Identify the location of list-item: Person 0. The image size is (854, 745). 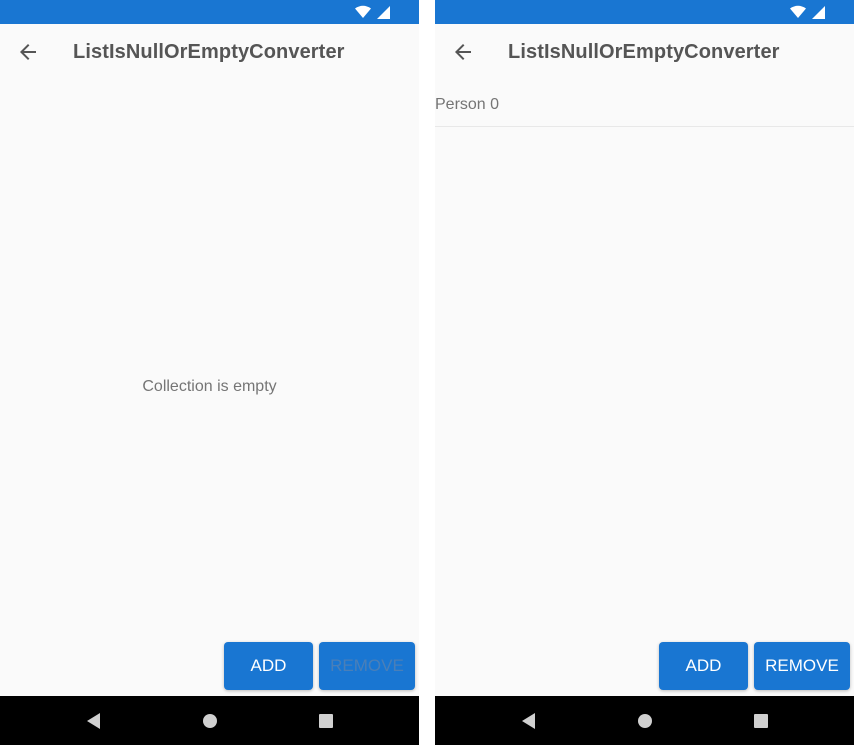
(644, 103).